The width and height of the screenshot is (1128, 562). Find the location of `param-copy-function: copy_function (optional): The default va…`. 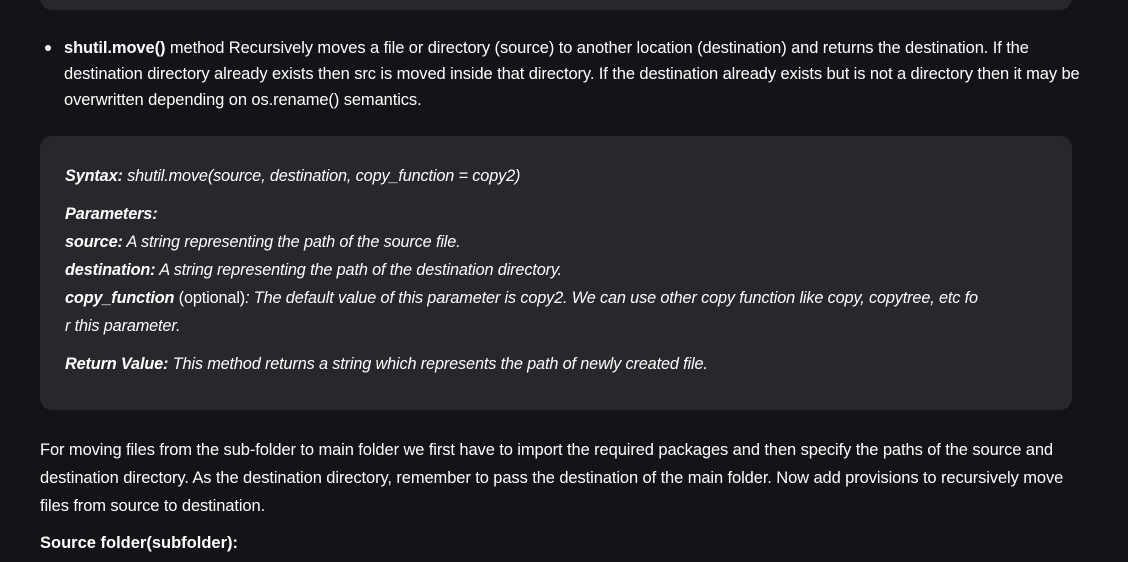

param-copy-function: copy_function (optional): The default va… is located at coordinates (556, 298).